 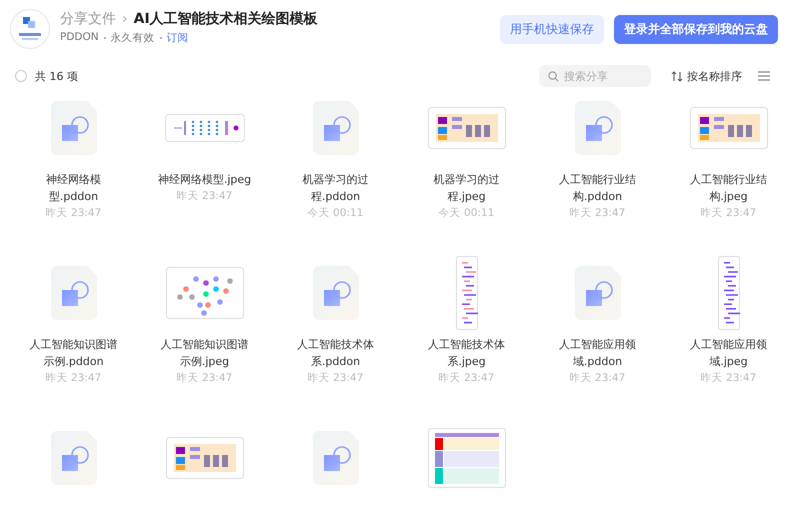 I want to click on menu-icon, so click(x=764, y=76).